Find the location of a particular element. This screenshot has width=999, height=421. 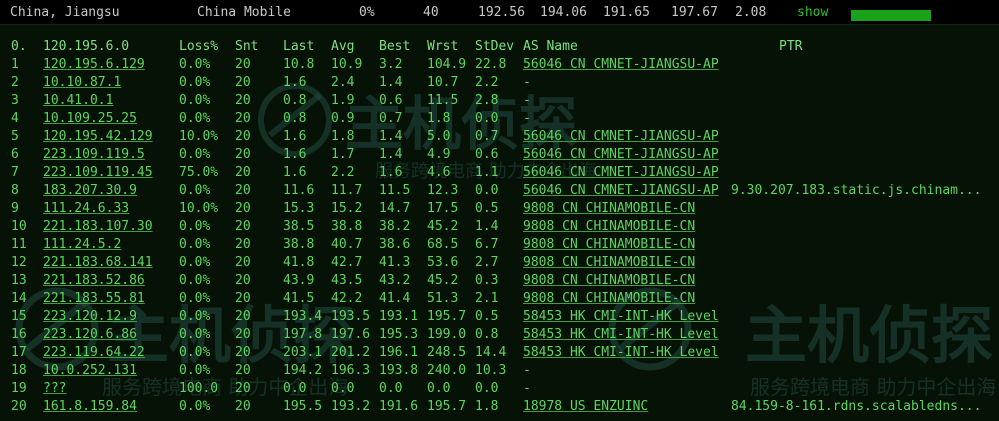

cell-avg: 40.7 is located at coordinates (347, 244).